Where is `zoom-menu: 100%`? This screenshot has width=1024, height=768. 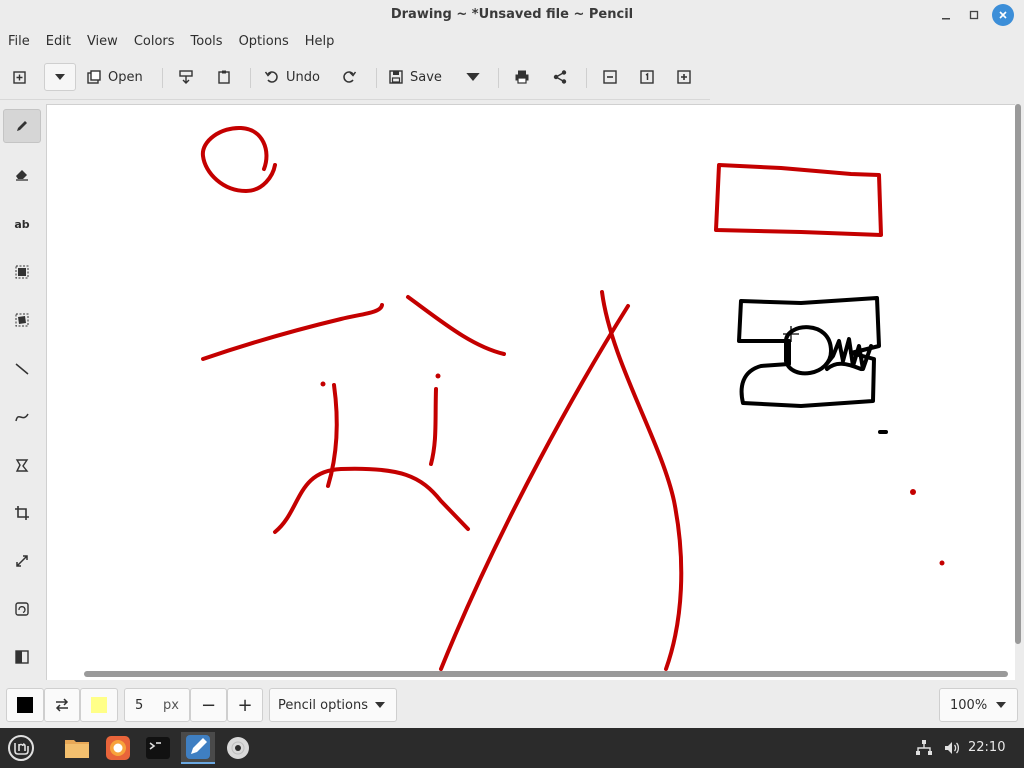 zoom-menu: 100% is located at coordinates (978, 705).